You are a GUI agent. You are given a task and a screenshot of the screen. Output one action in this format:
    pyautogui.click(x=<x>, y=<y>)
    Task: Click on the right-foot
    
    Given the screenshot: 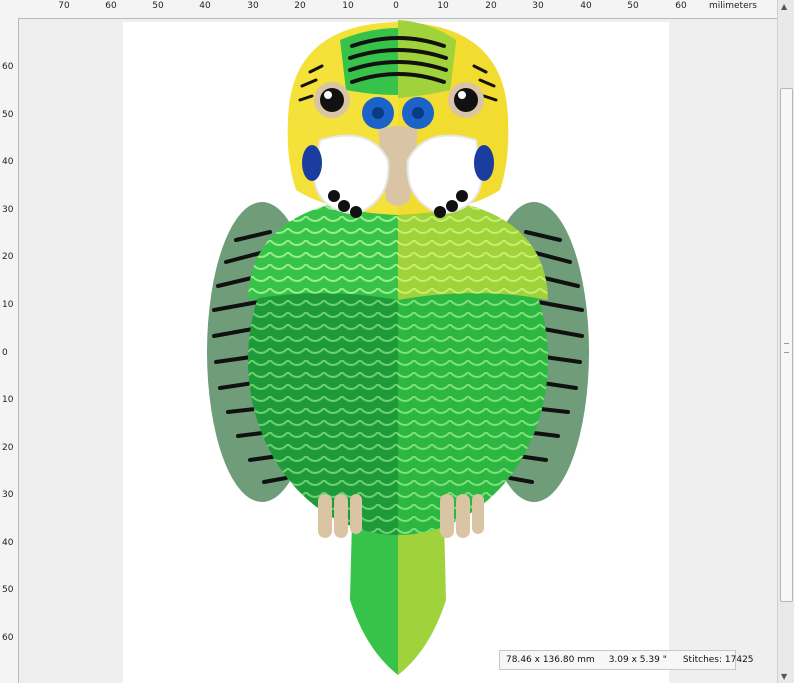 What is the action you would take?
    pyautogui.click(x=462, y=516)
    